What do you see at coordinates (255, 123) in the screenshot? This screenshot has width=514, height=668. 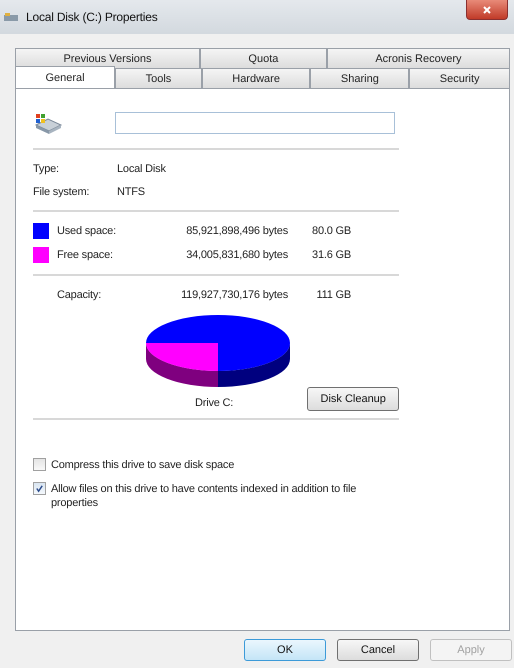 I see `drive-name-field` at bounding box center [255, 123].